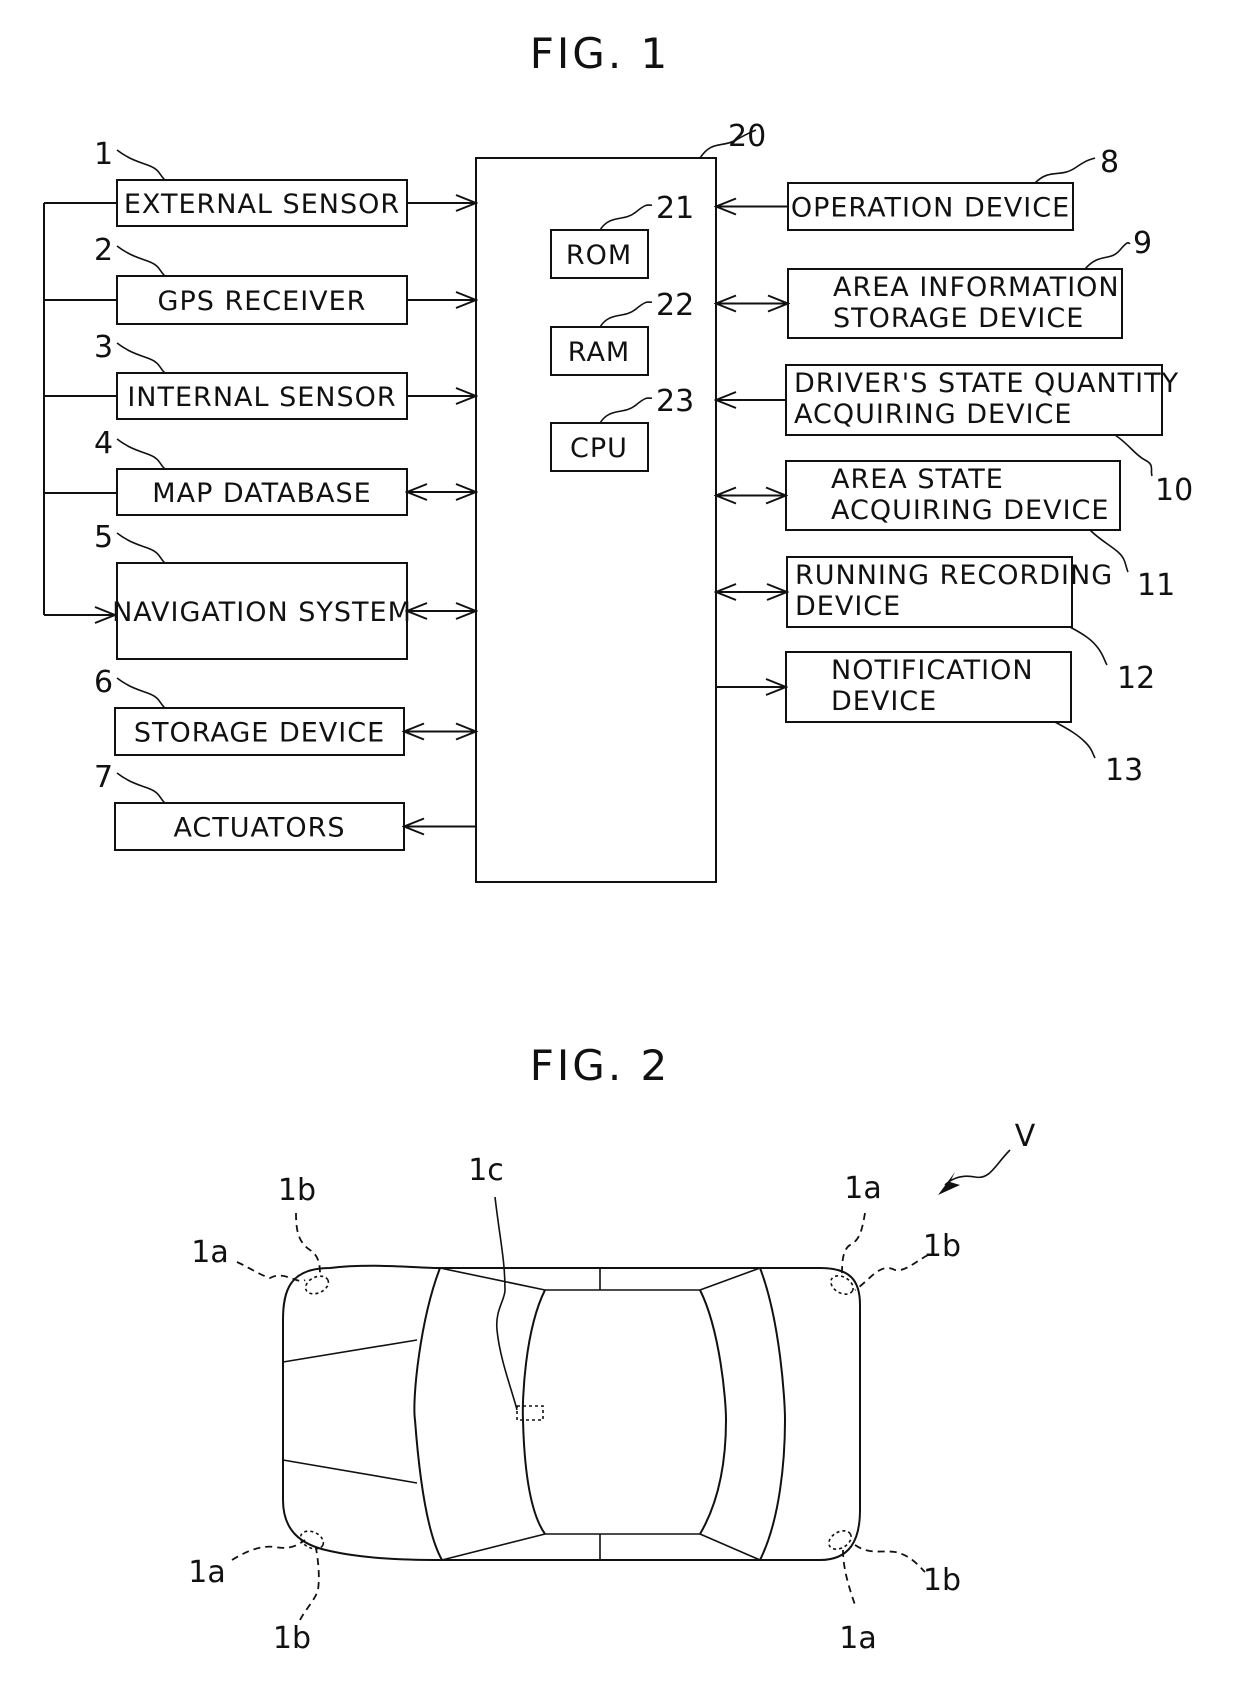 This screenshot has height=1688, width=1240. Describe the element at coordinates (285, 471) in the screenshot. I see `block-map-database: MAP DATABASE 4` at that location.